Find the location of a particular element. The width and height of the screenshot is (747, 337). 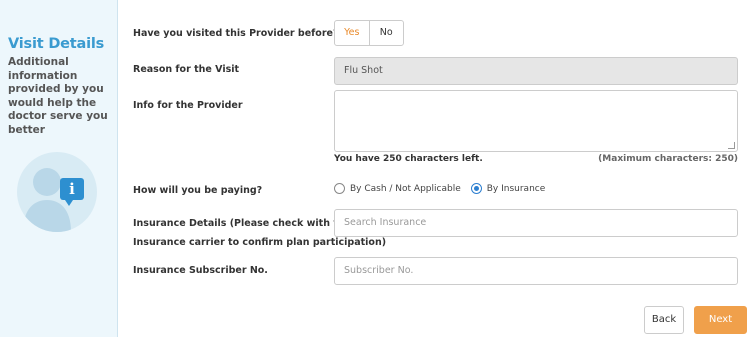

yes-option: Yes is located at coordinates (352, 33).